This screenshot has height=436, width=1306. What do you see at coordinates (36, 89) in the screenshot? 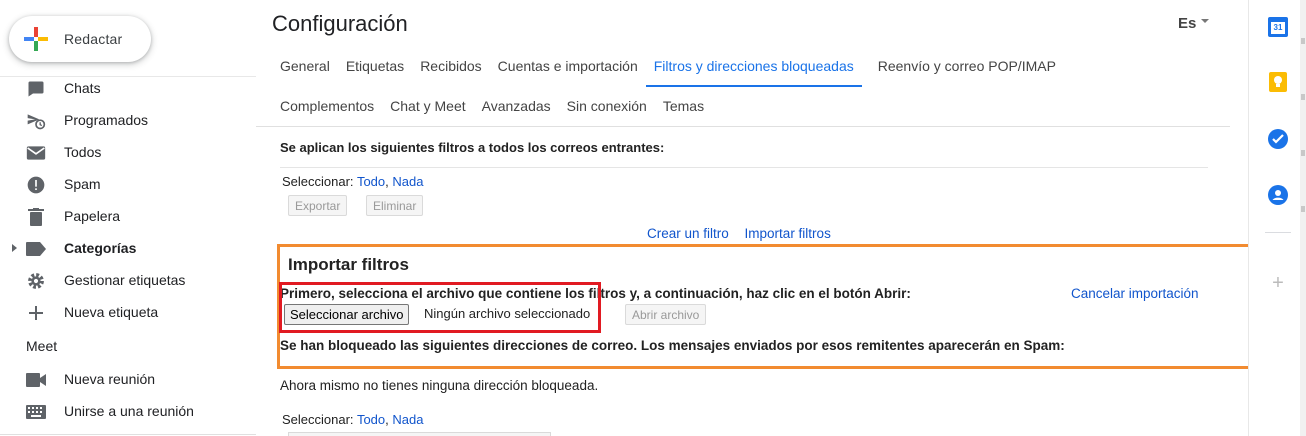
I see `chat-icon` at bounding box center [36, 89].